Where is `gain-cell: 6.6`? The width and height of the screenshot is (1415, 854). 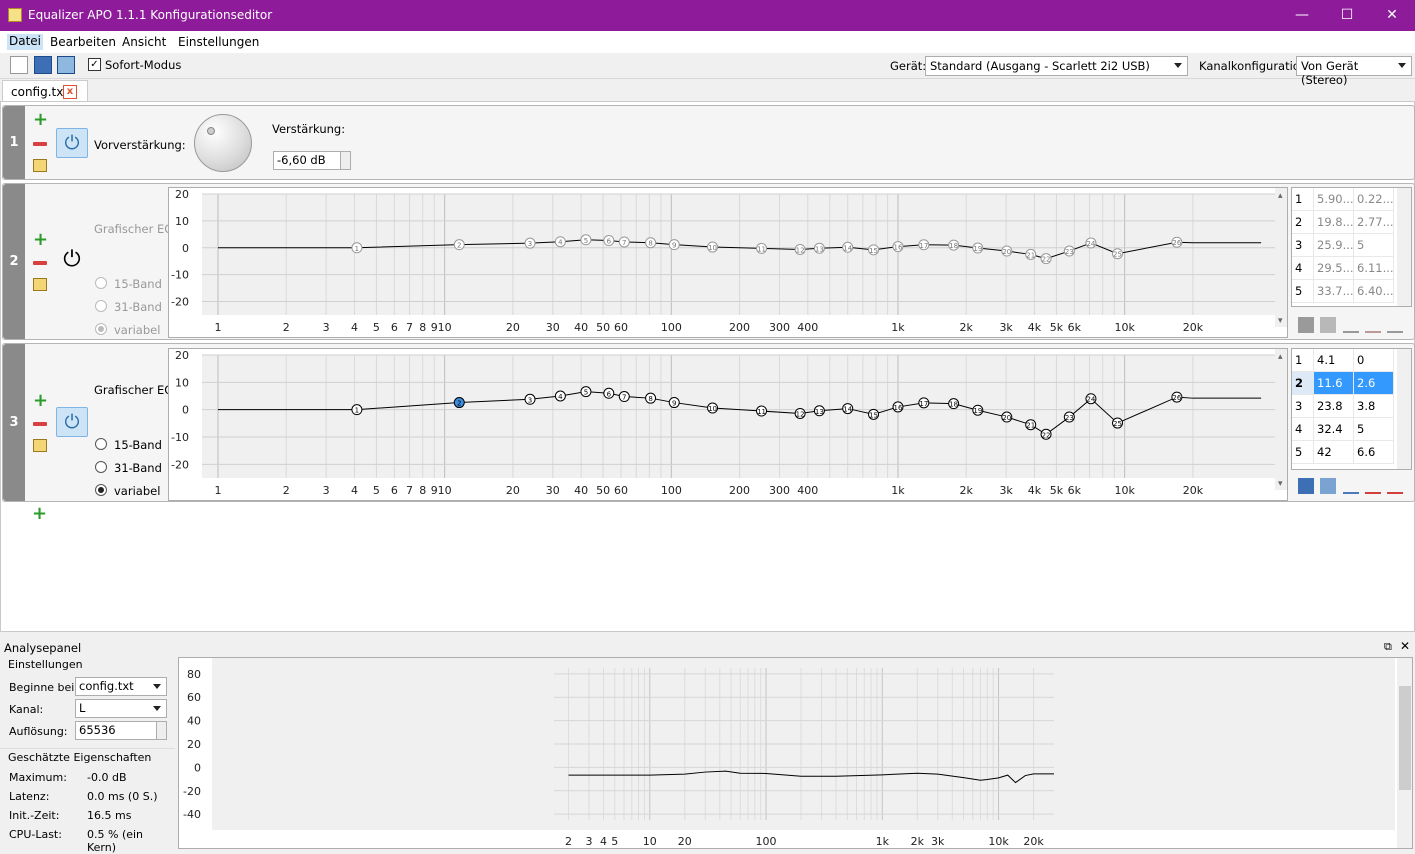
gain-cell: 6.6 is located at coordinates (1374, 452).